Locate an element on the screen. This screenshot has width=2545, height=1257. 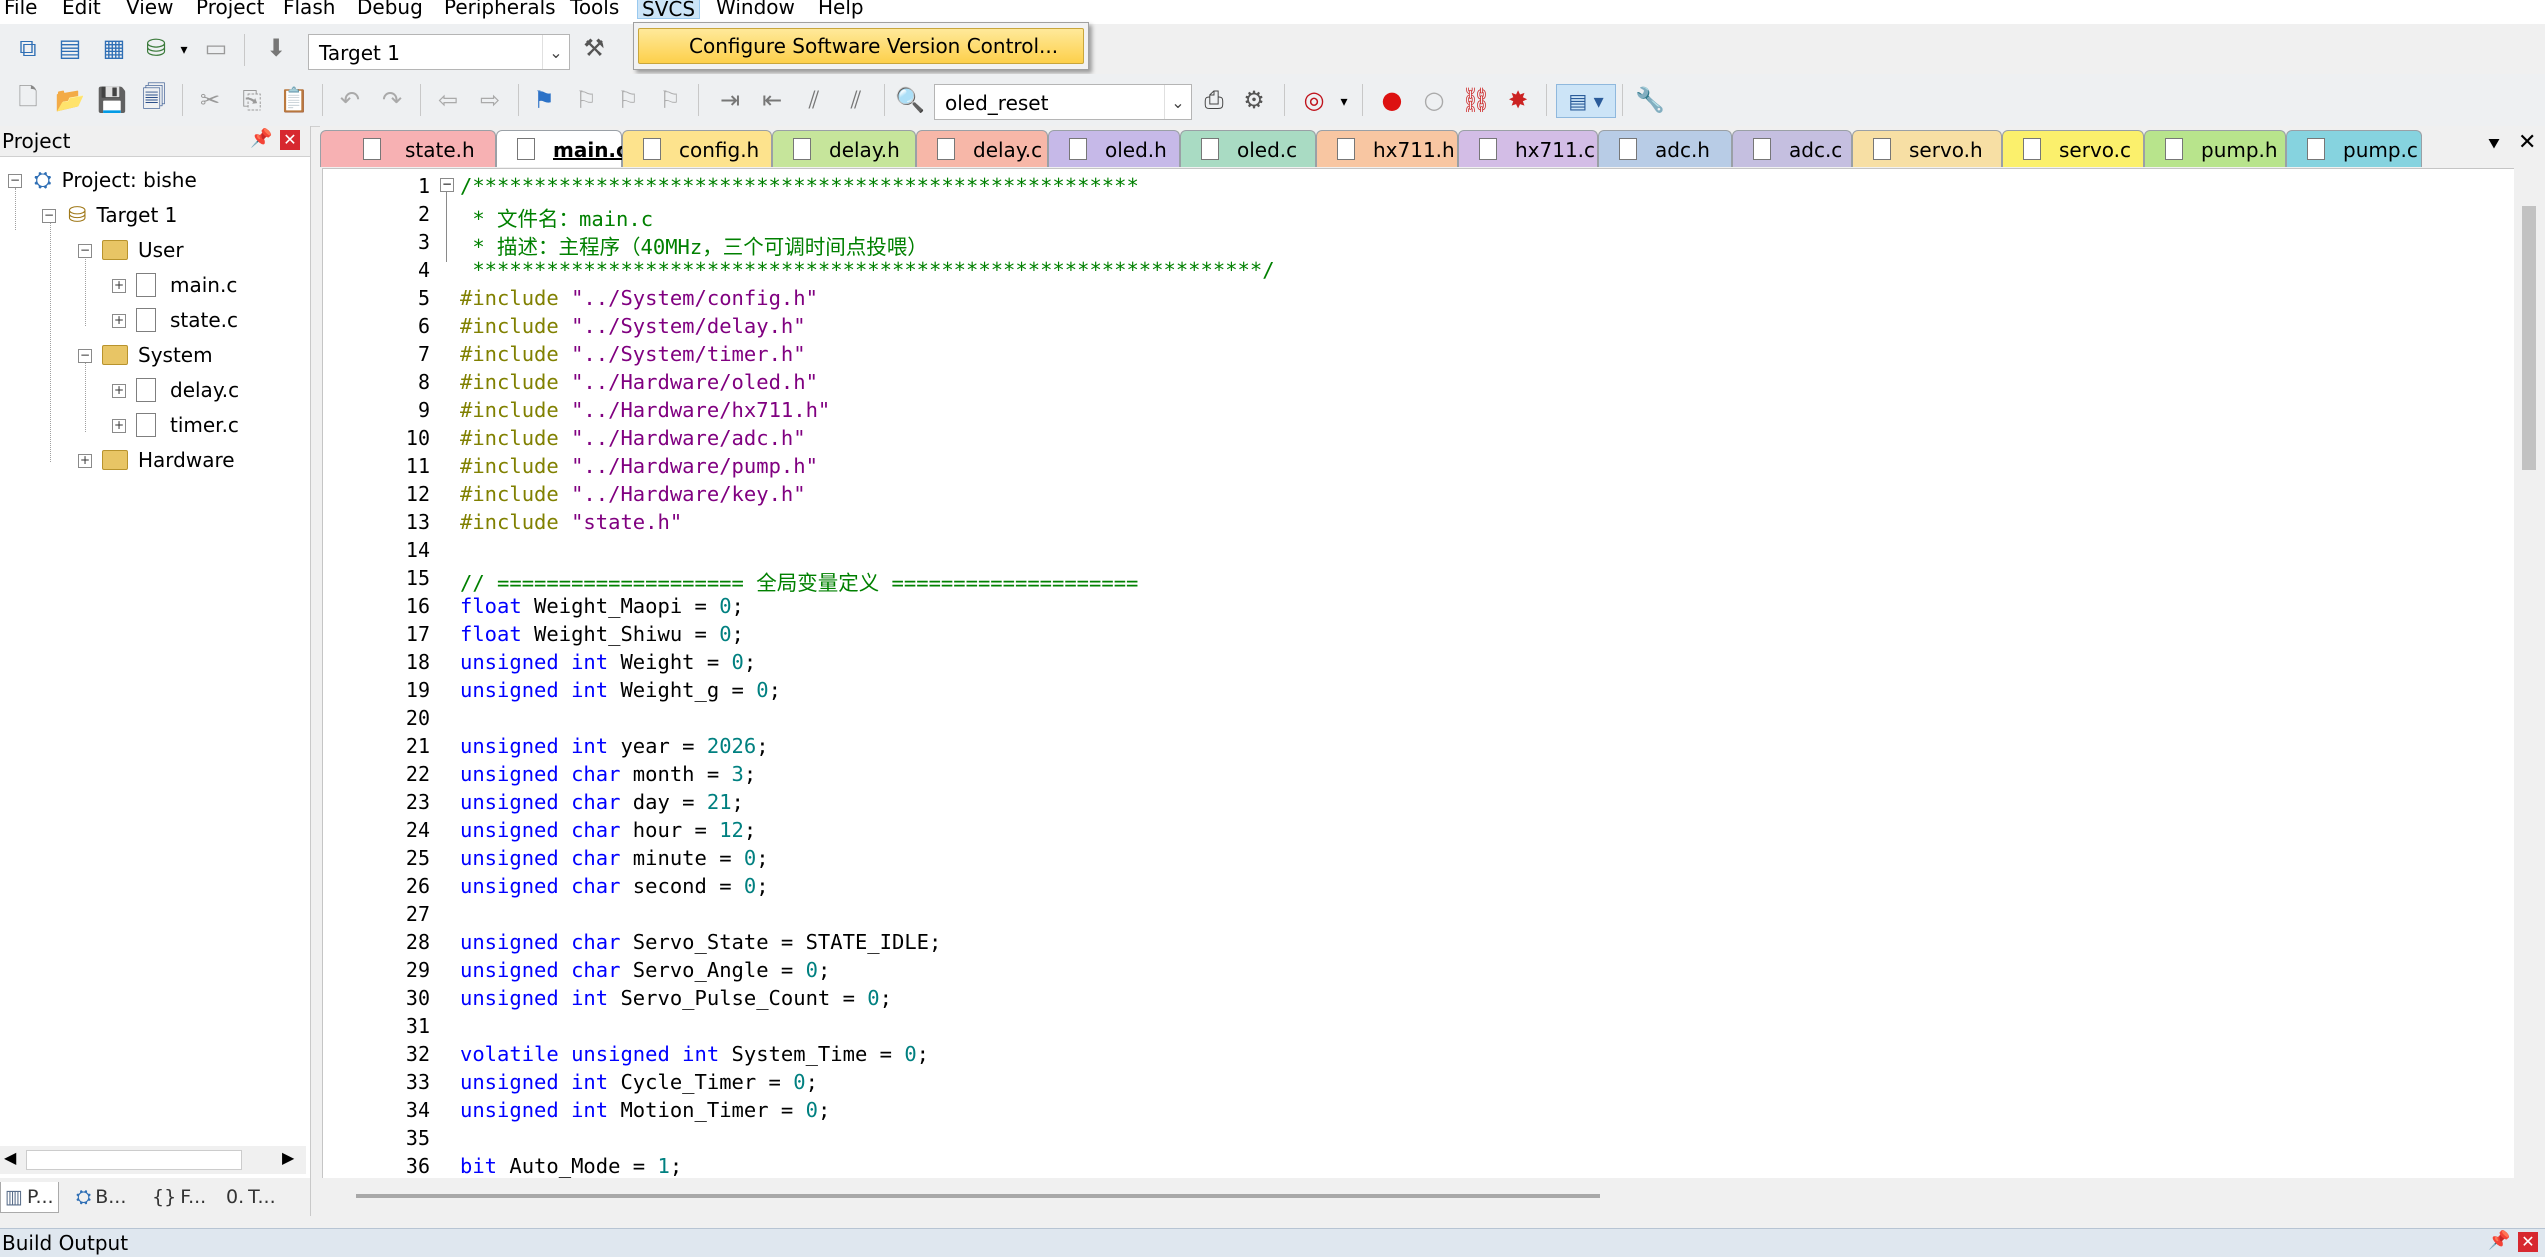
window-layout-icon: ▤ ▾ is located at coordinates (1586, 101).